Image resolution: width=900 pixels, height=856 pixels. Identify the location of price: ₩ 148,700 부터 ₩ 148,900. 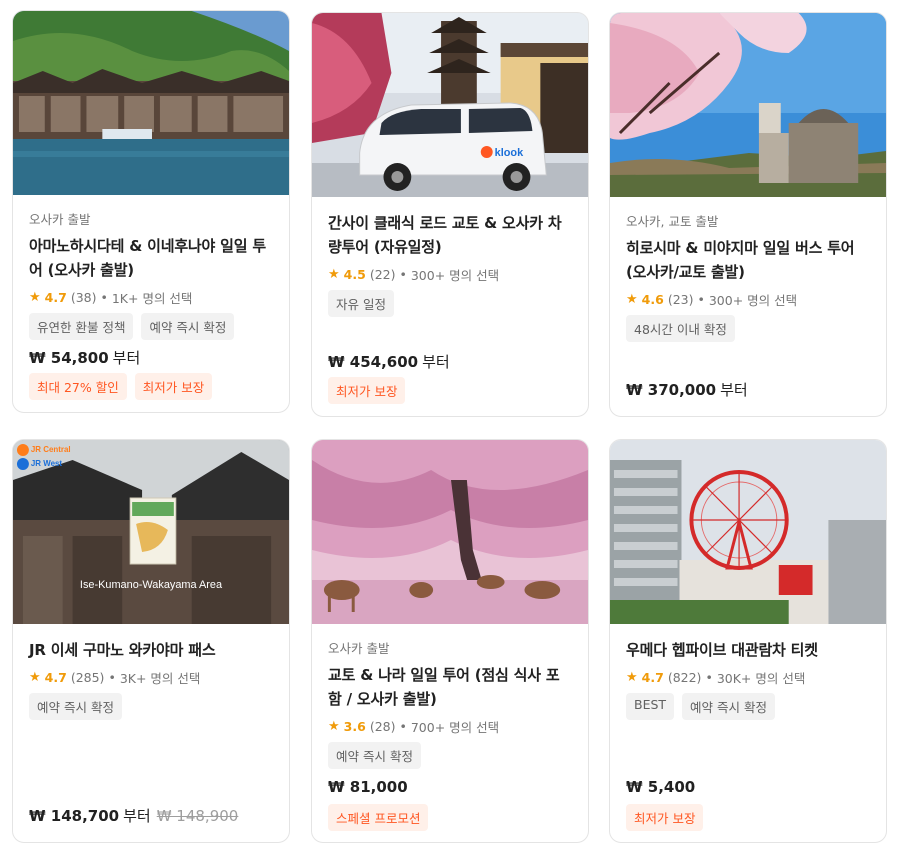
(133, 815).